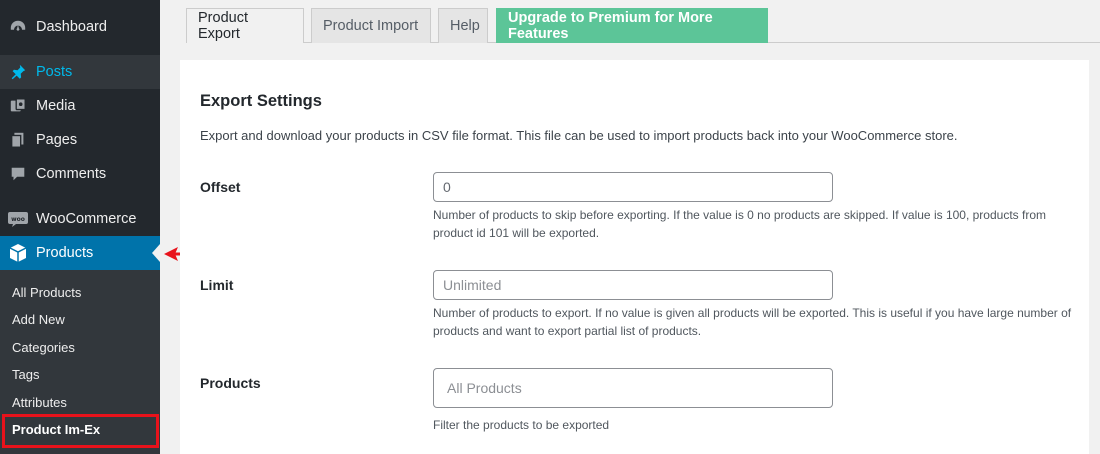 This screenshot has height=454, width=1100. What do you see at coordinates (245, 25) in the screenshot?
I see `tab-product-export: Product Export` at bounding box center [245, 25].